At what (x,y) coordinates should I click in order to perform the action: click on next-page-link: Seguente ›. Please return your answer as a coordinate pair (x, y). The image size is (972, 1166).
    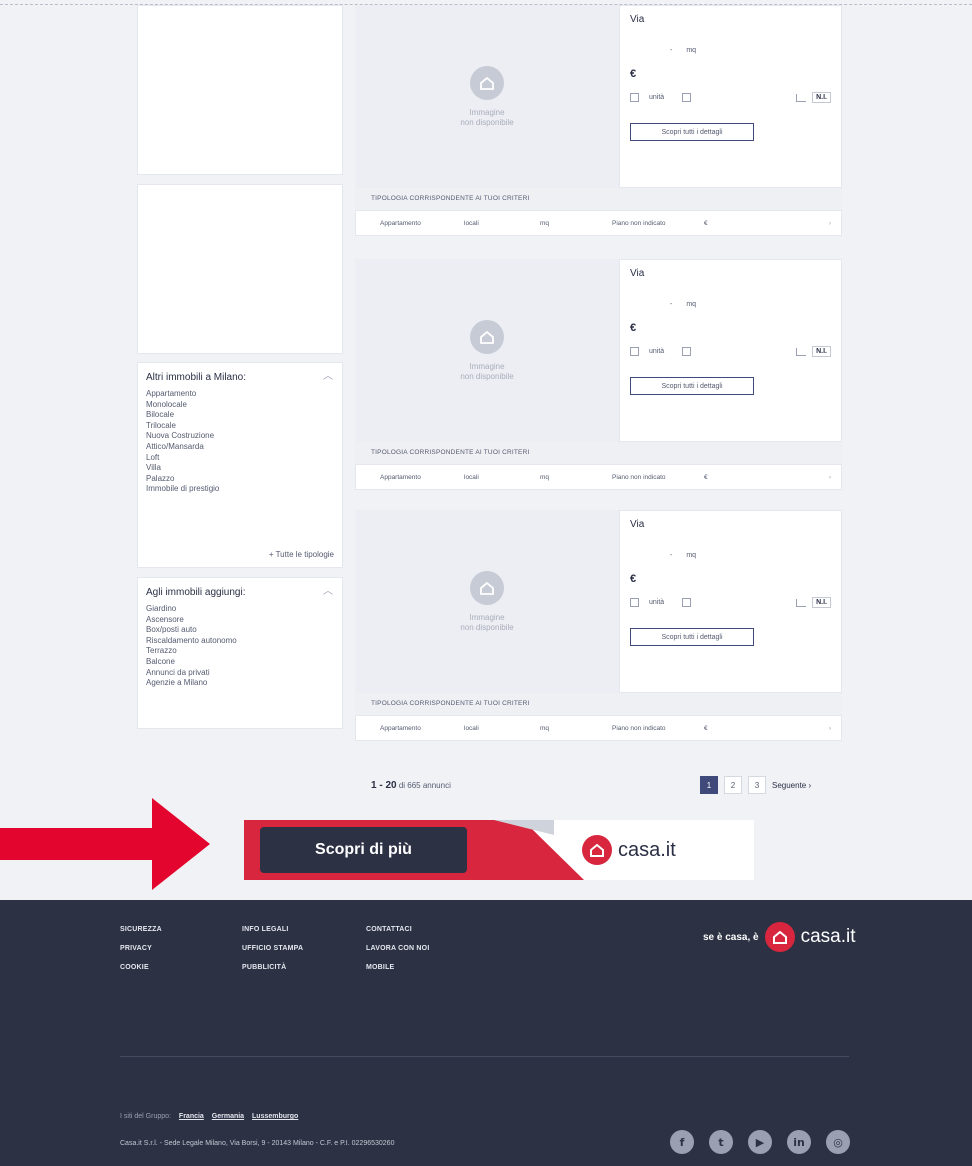
    Looking at the image, I should click on (791, 785).